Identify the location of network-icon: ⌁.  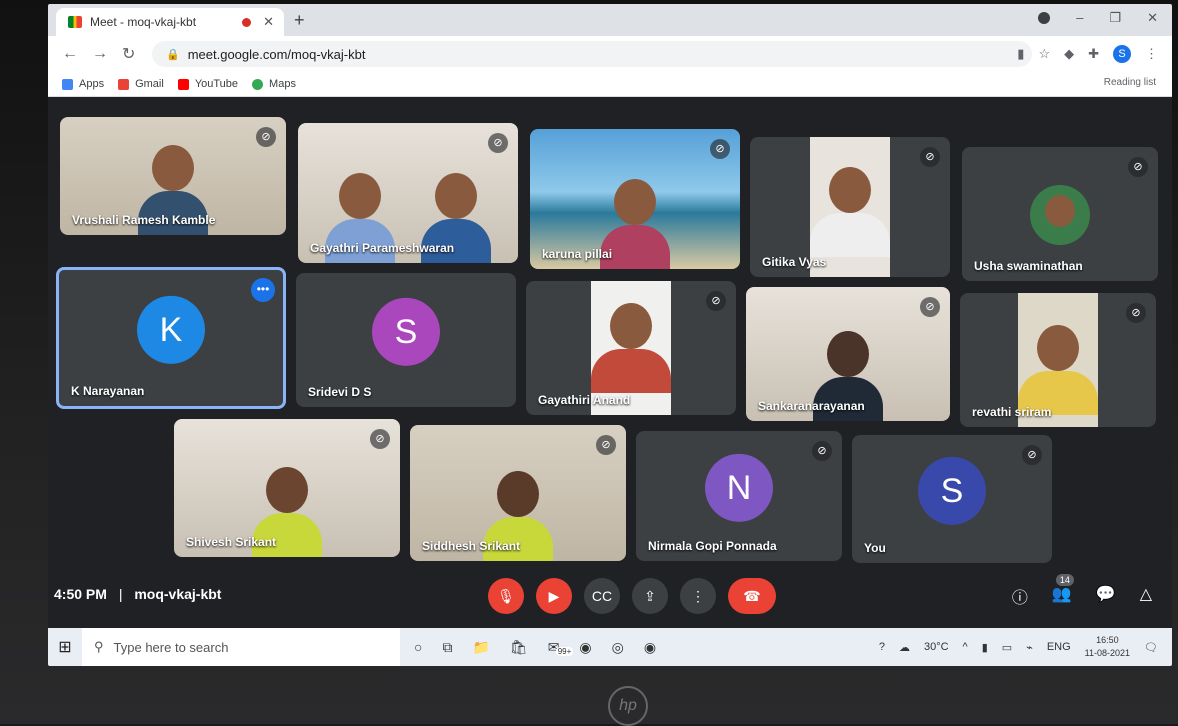
(1029, 647).